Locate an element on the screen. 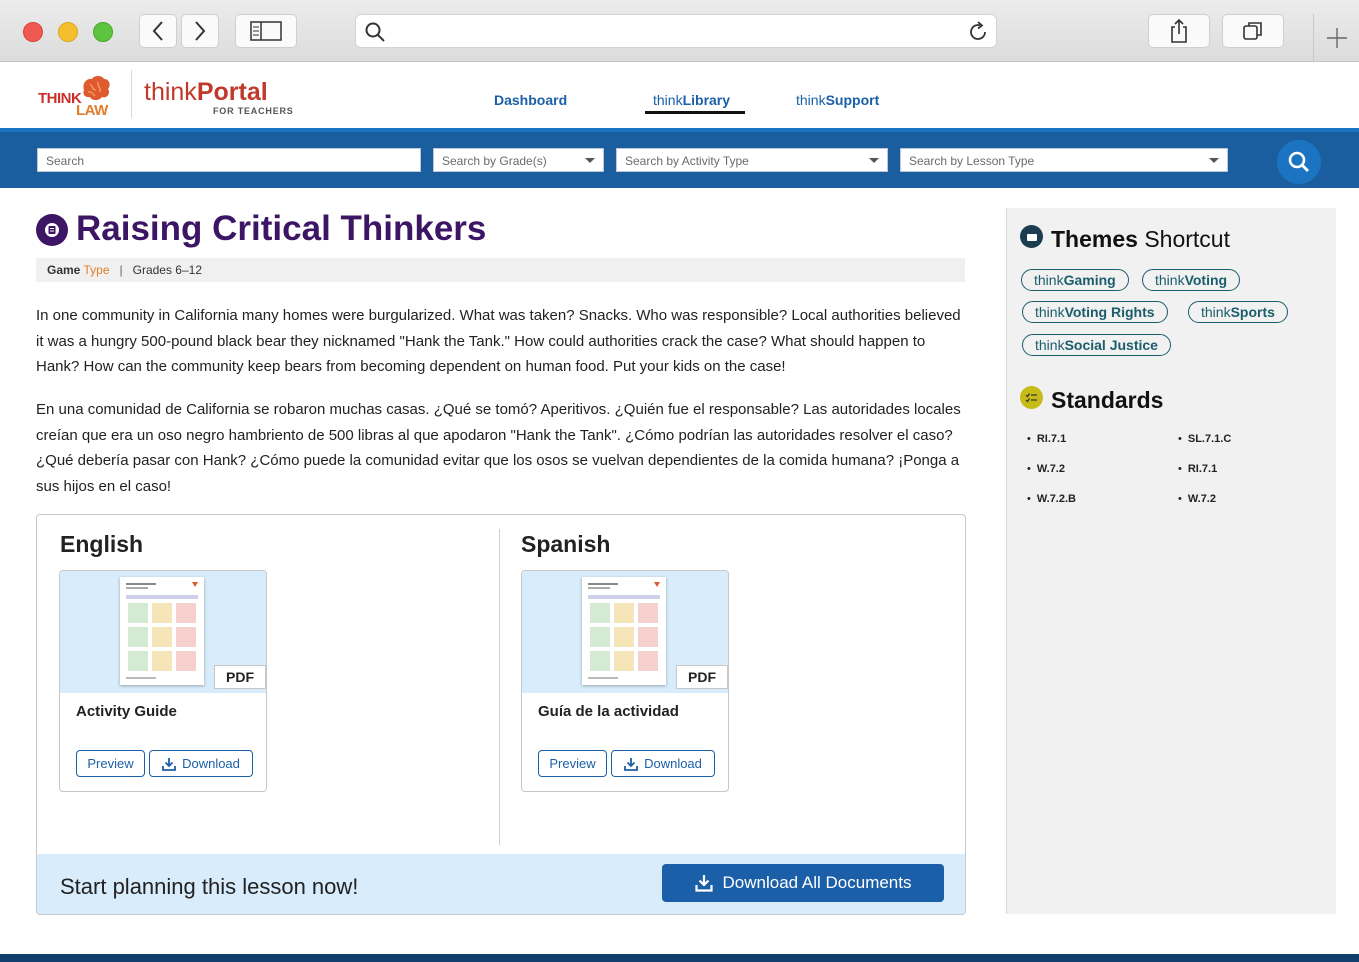 This screenshot has height=962, width=1359. portal-name: thinkPortal is located at coordinates (206, 92).